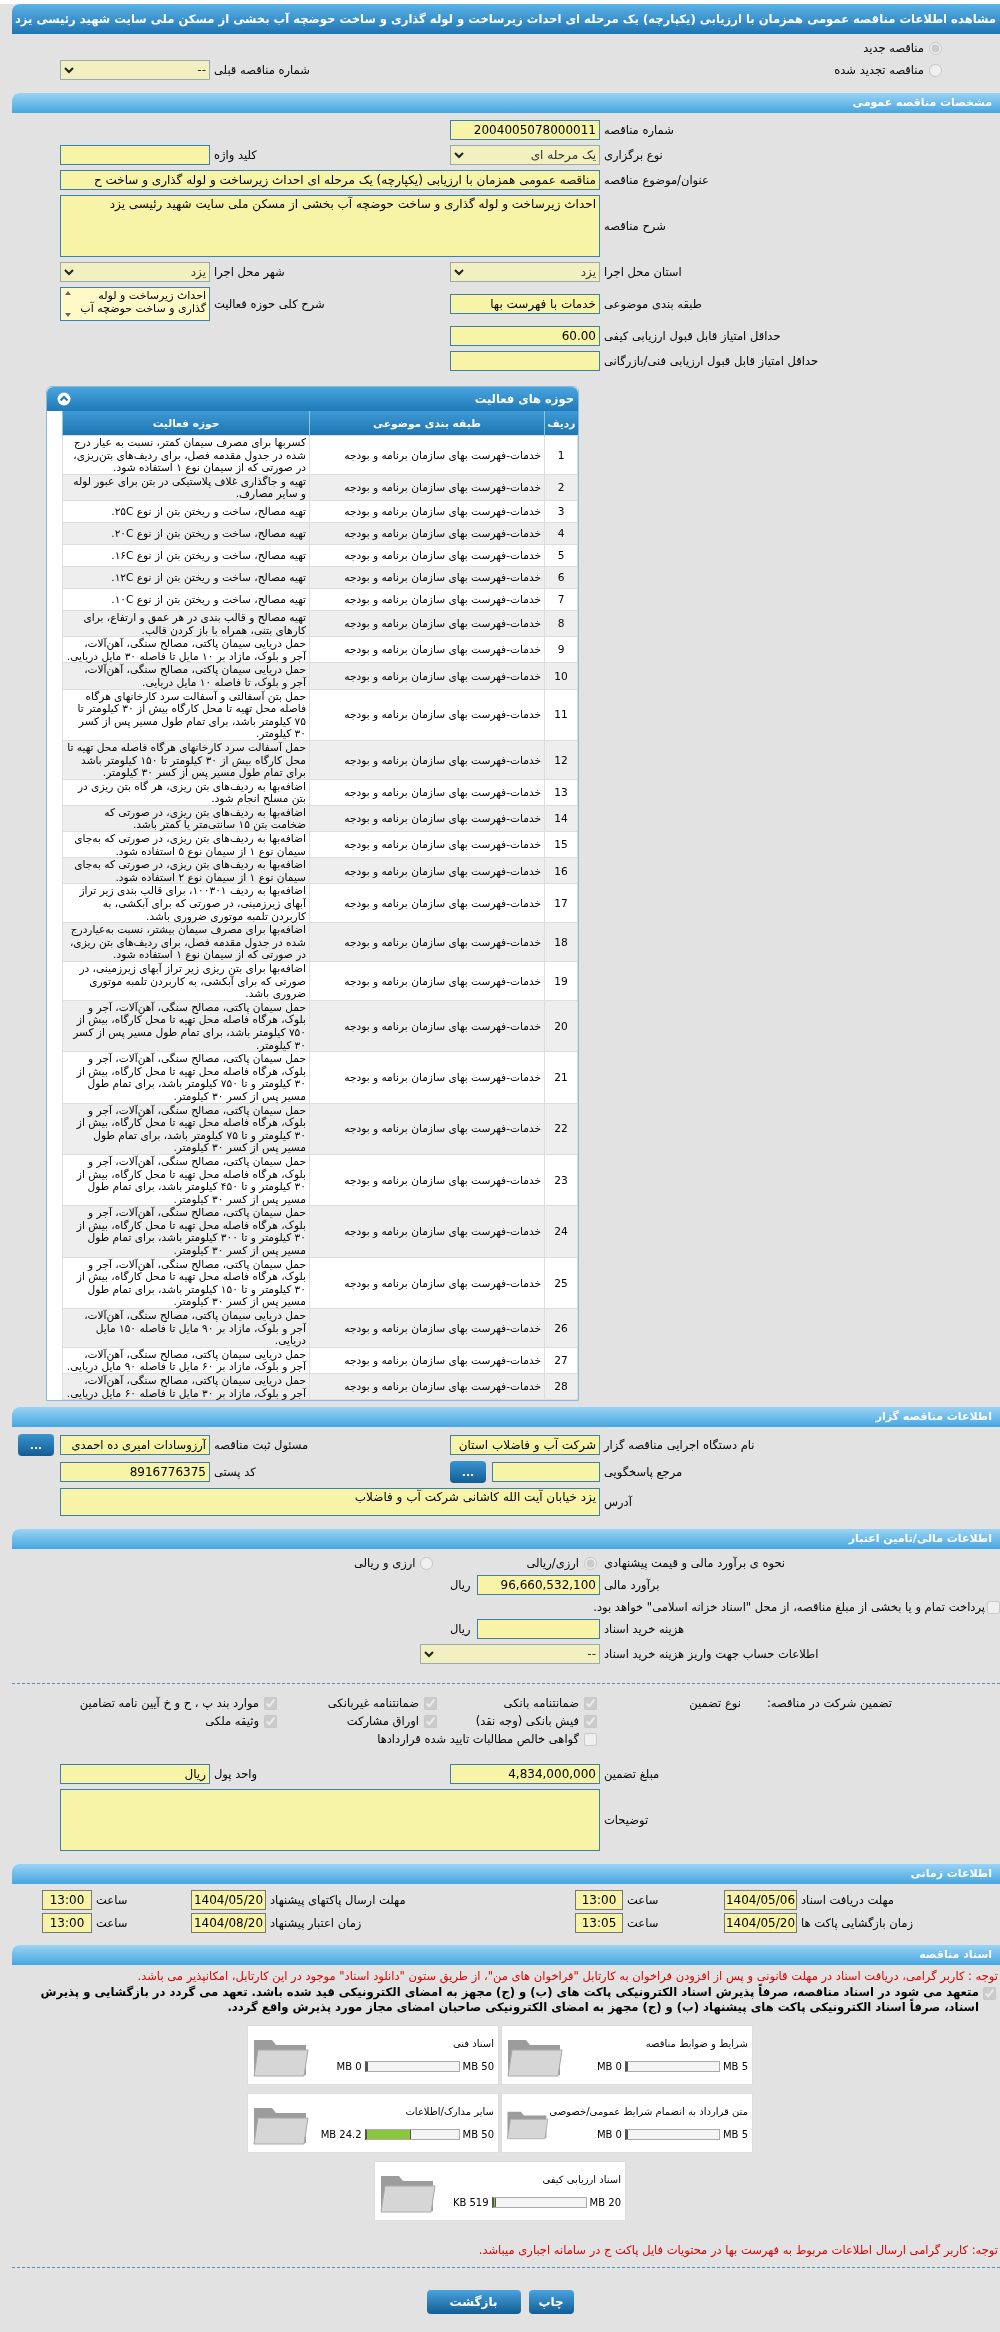  I want to click on table-cell: 13, so click(561, 792).